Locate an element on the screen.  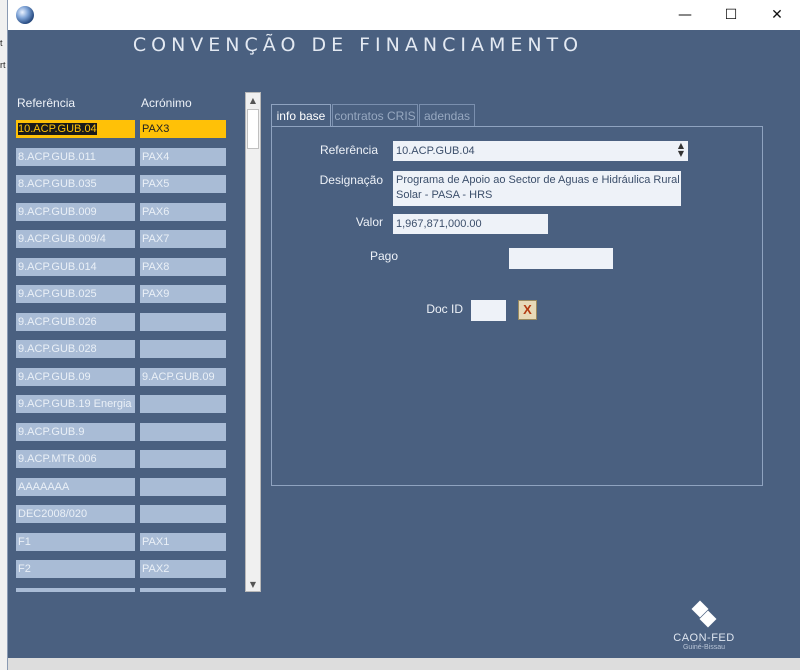
spin-down-icon: ▼ is located at coordinates (681, 154).